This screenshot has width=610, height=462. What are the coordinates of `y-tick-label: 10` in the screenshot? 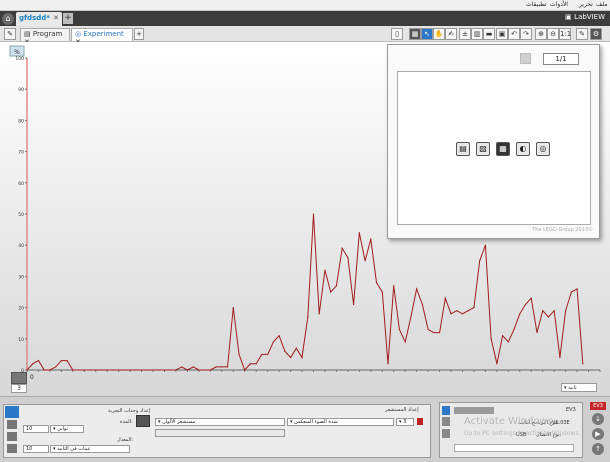 It's located at (21, 340).